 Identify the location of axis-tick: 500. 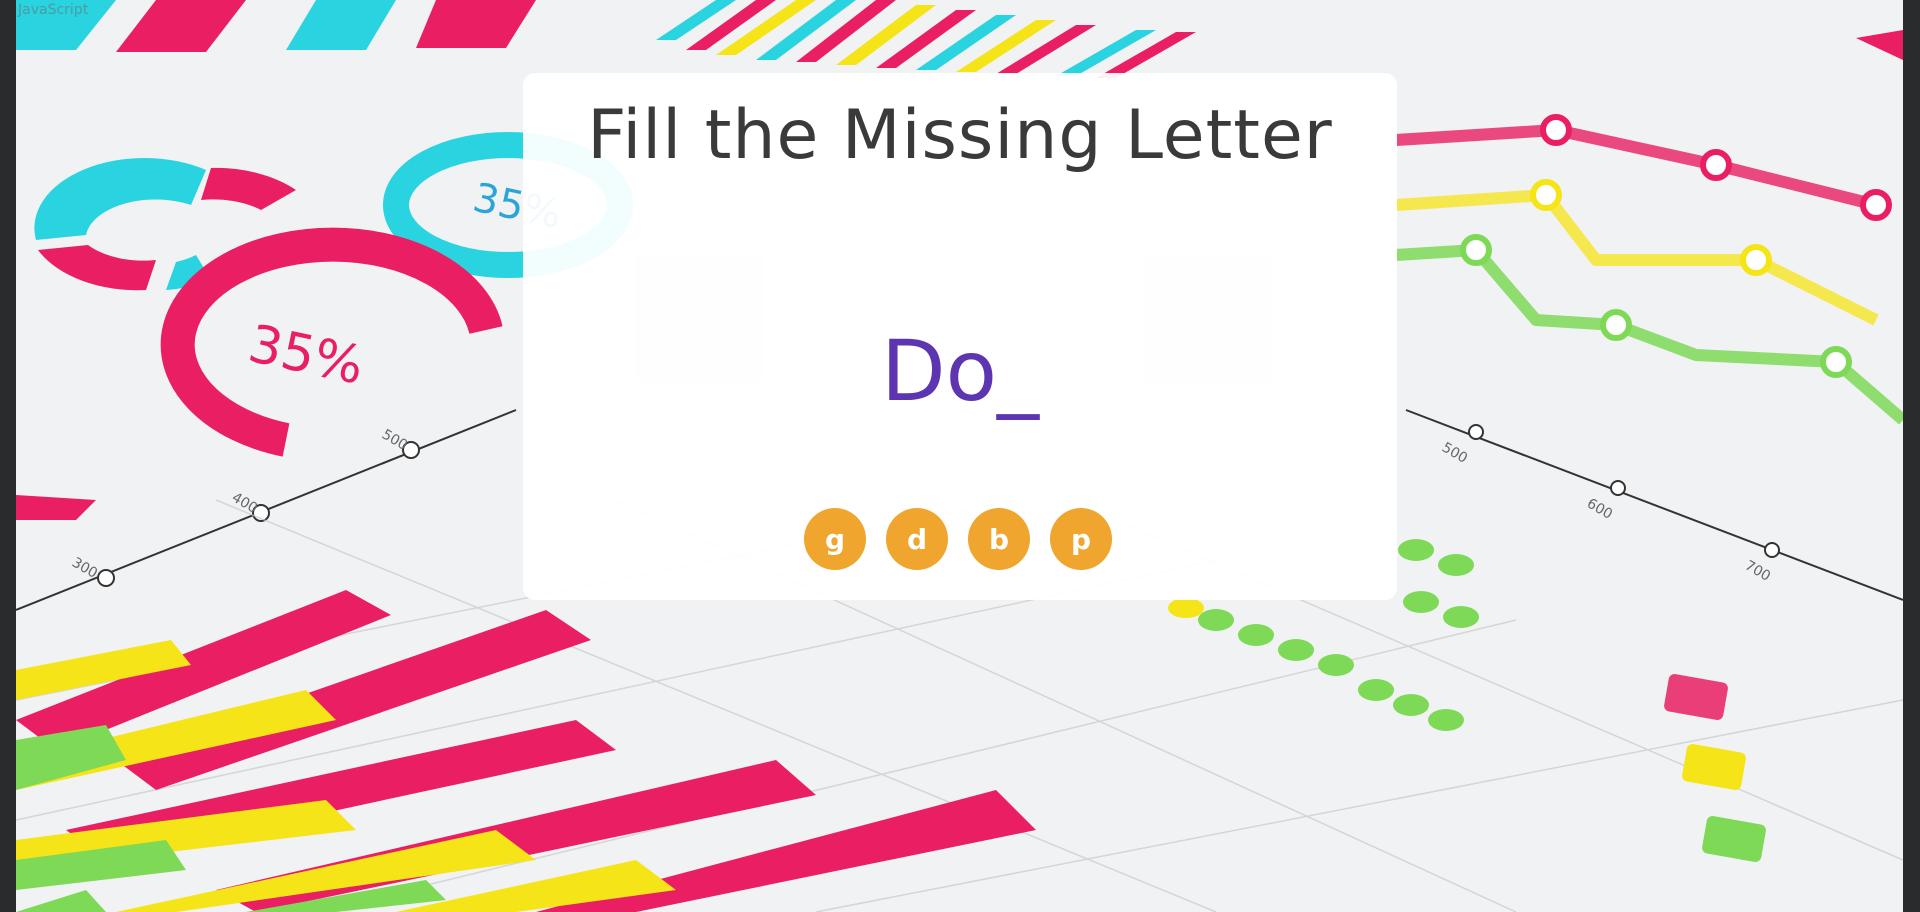
(1454, 453).